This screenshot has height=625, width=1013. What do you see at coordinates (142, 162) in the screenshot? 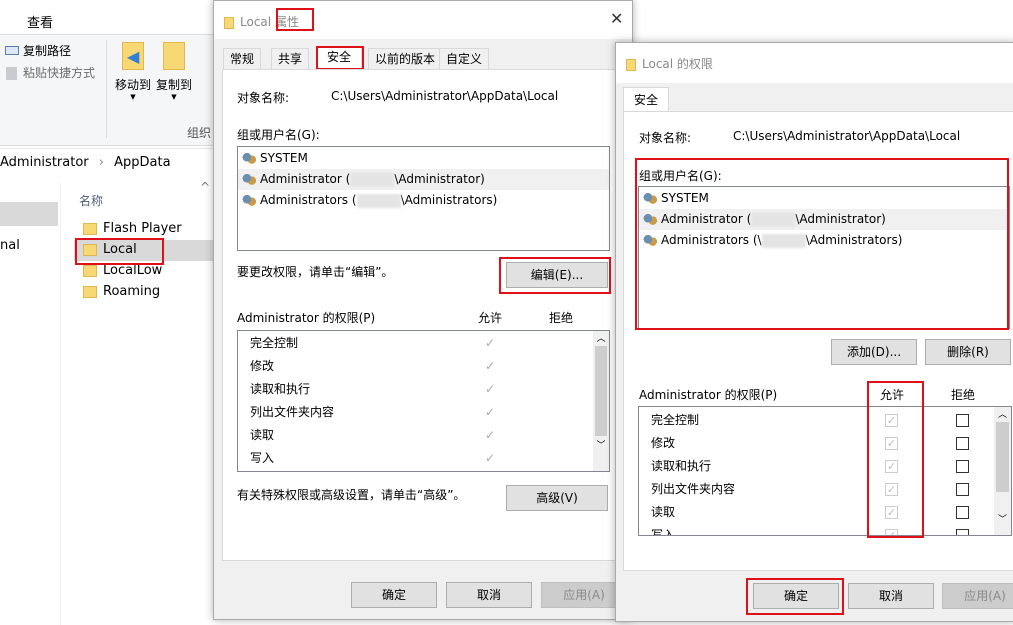
I see `breadcrumb-item: AppData` at bounding box center [142, 162].